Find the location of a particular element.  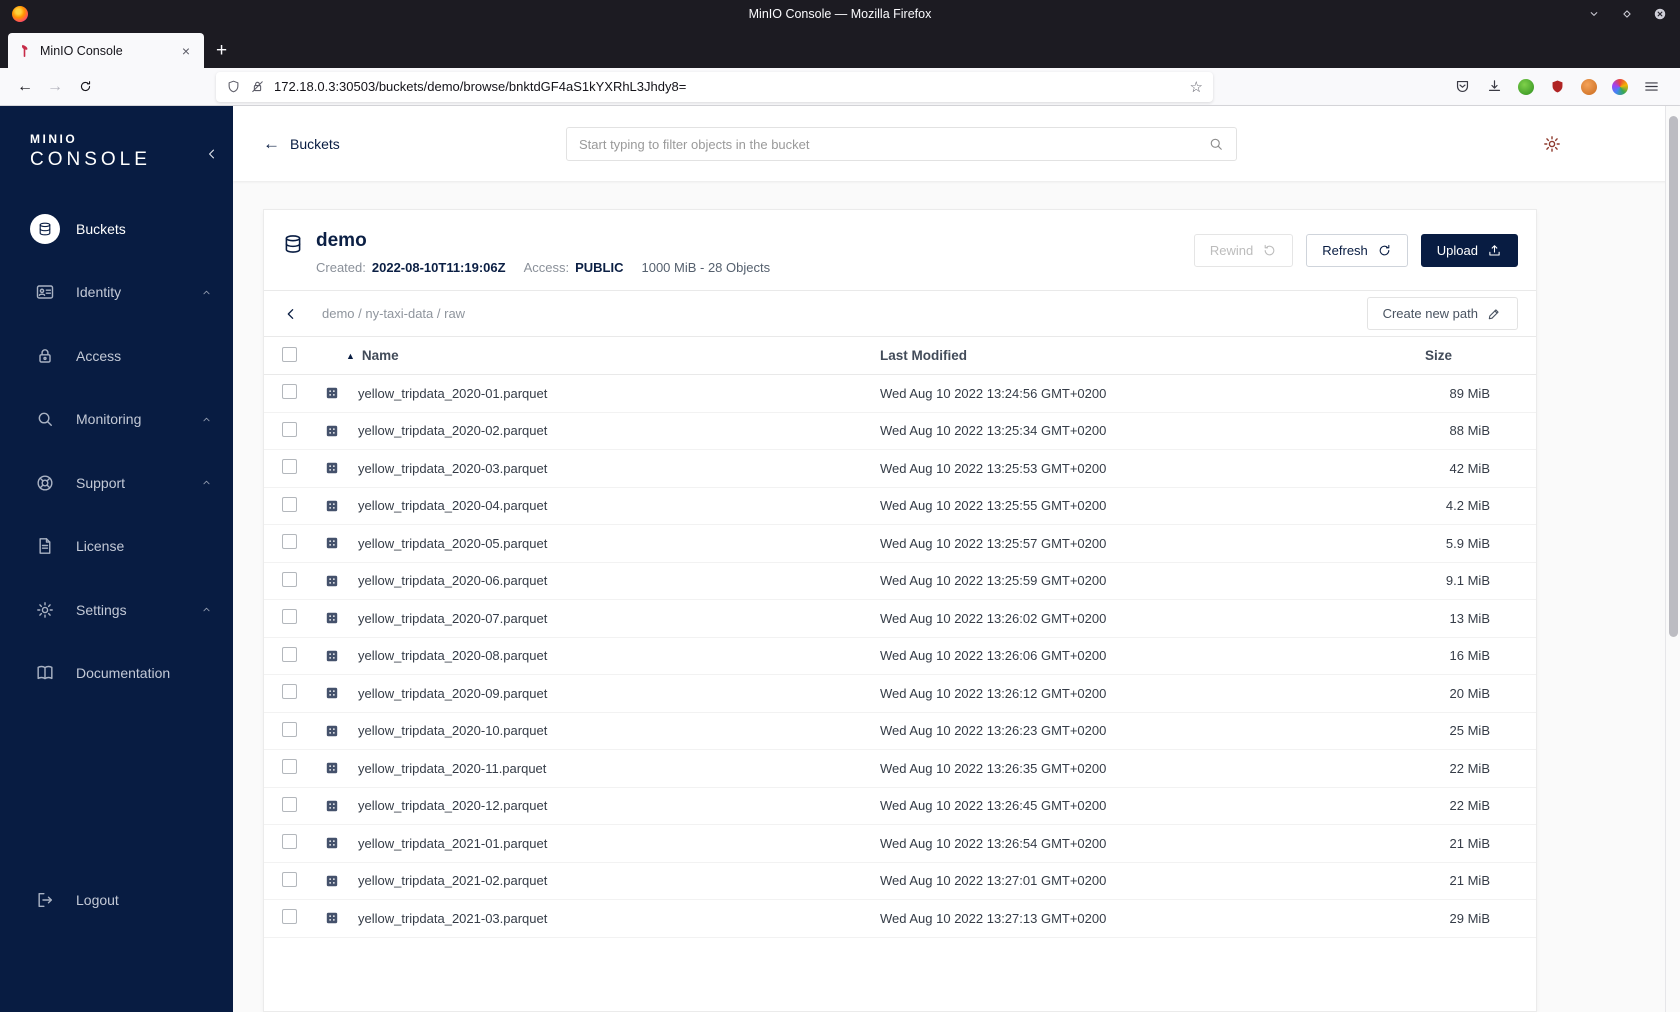

hamburger-menu-icon is located at coordinates (1651, 86).